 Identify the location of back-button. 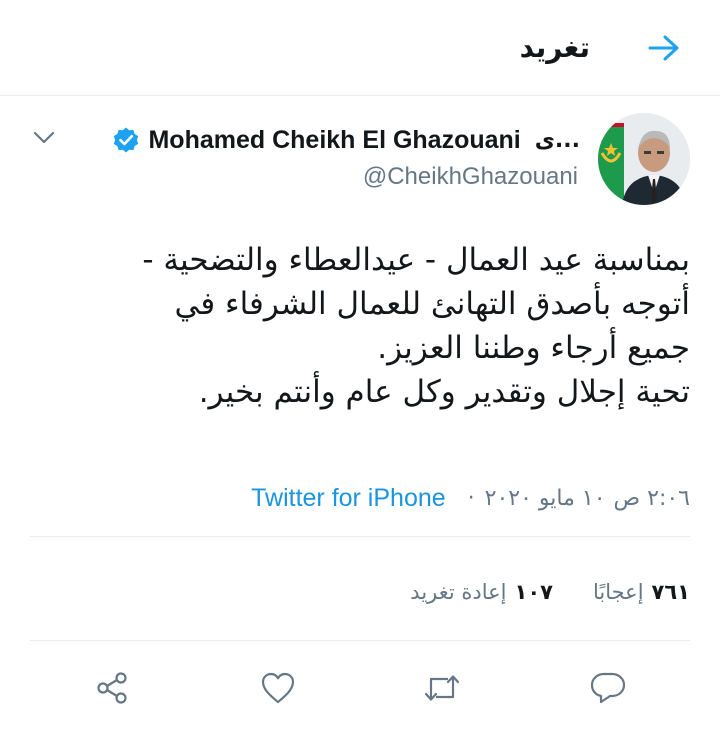
(664, 48).